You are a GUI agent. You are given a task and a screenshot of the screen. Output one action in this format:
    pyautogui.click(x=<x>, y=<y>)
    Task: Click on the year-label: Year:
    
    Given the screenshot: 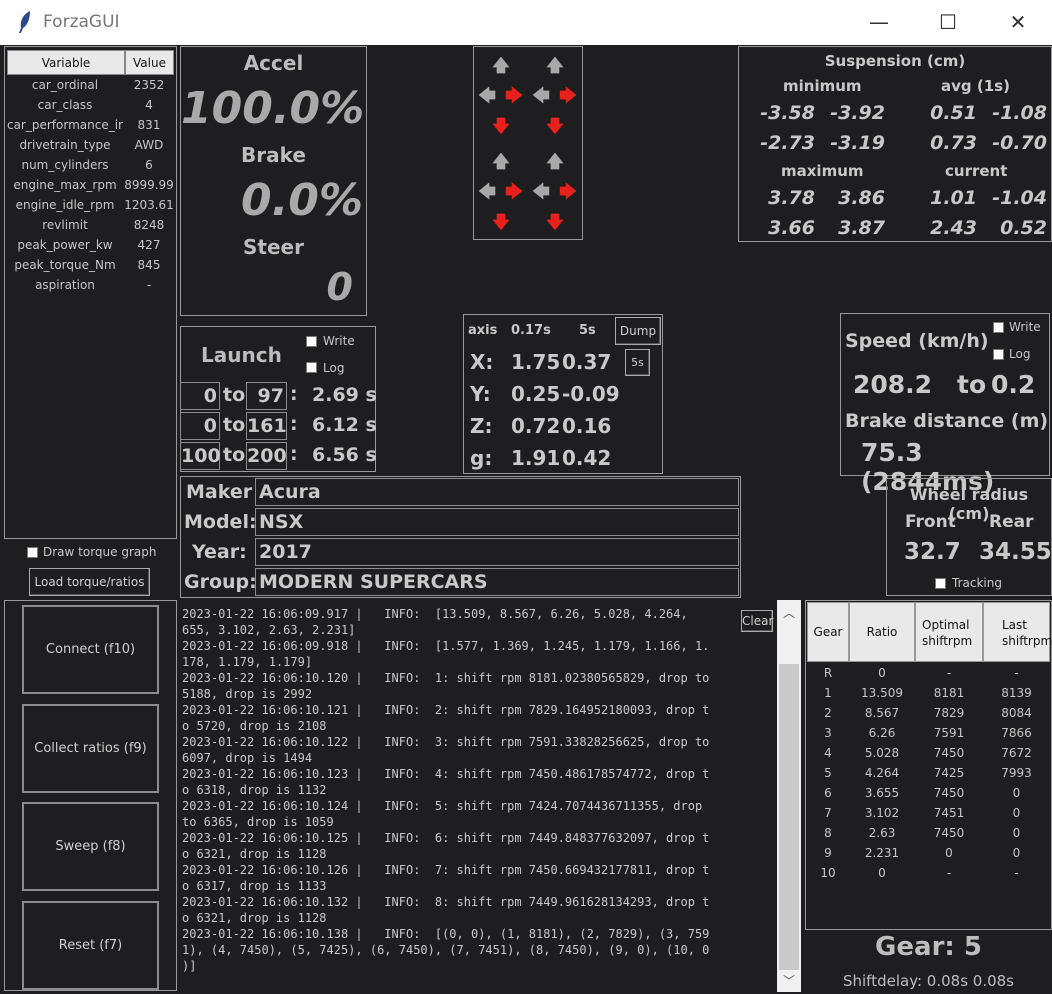 What is the action you would take?
    pyautogui.click(x=219, y=552)
    